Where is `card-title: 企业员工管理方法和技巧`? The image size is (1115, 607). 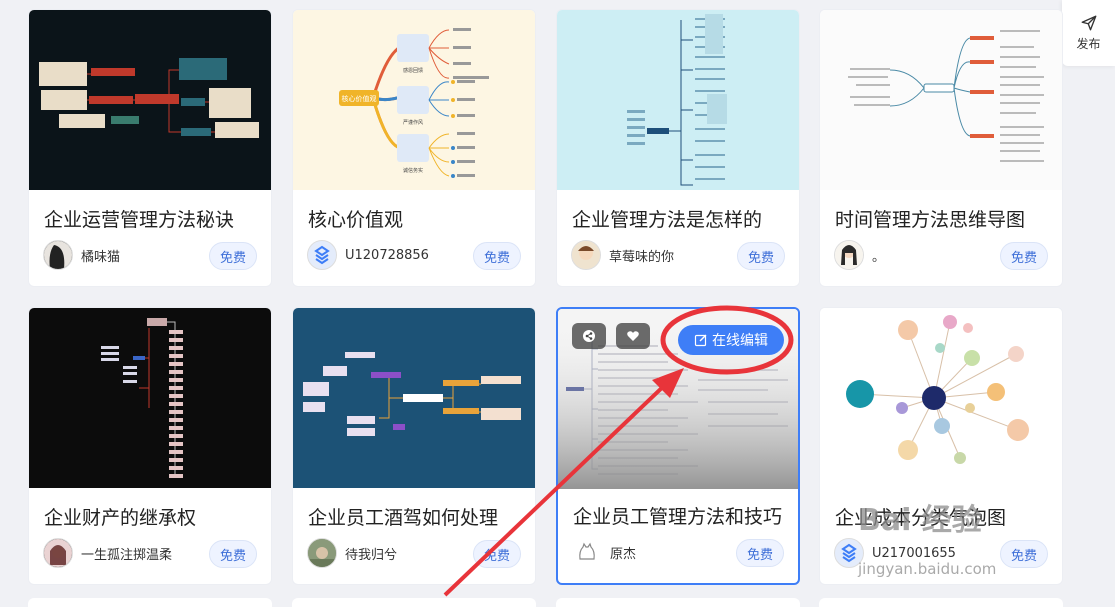 card-title: 企业员工管理方法和技巧 is located at coordinates (677, 515).